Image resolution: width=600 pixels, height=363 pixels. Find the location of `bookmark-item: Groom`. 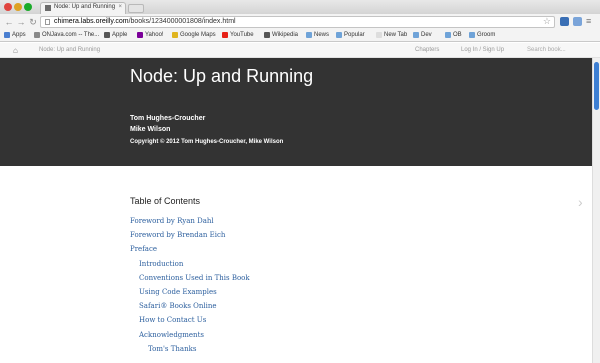

bookmark-item: Groom is located at coordinates (482, 35).